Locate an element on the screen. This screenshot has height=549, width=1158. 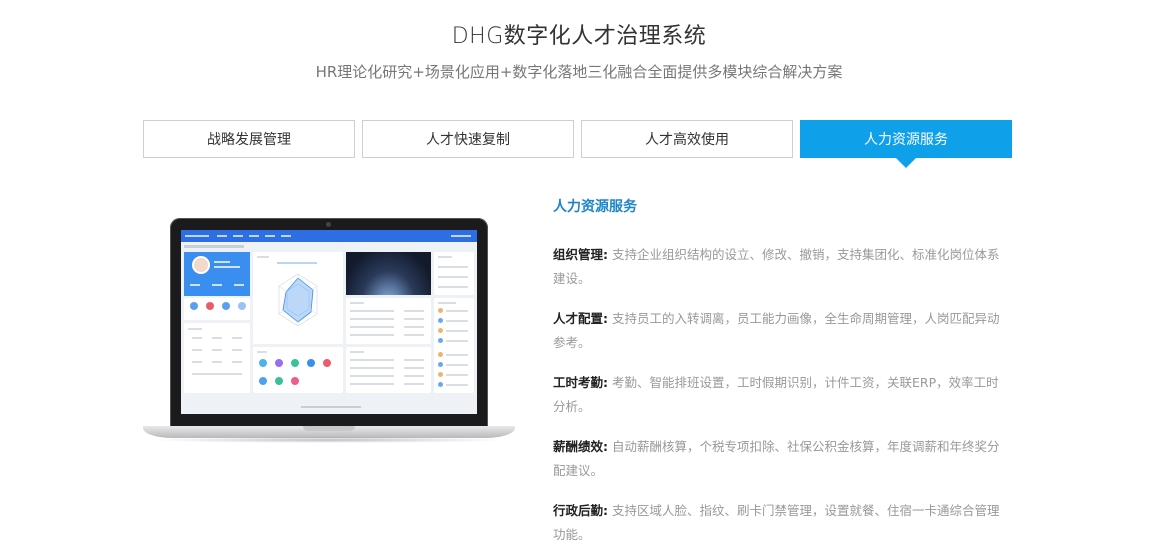
tab-label: 战略发展管理 is located at coordinates (249, 140).